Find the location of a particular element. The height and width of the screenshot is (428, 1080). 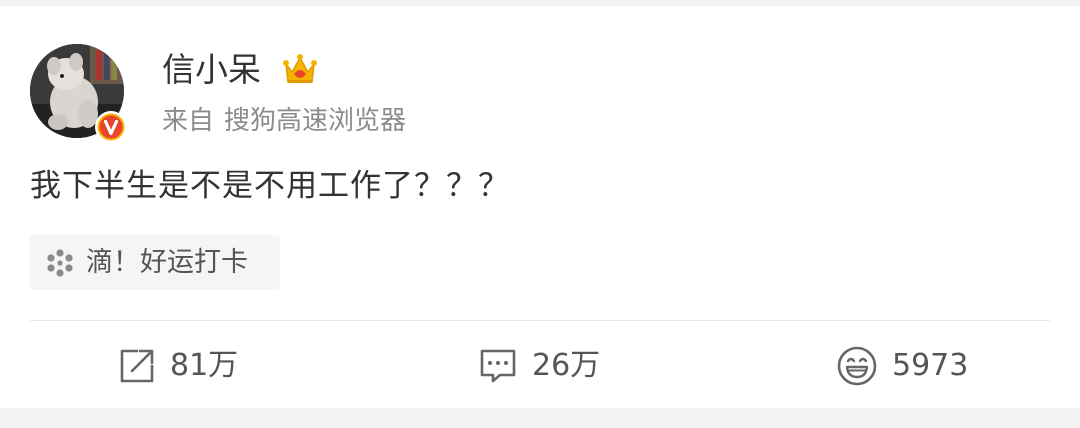

repost-count: 81万 is located at coordinates (204, 365).